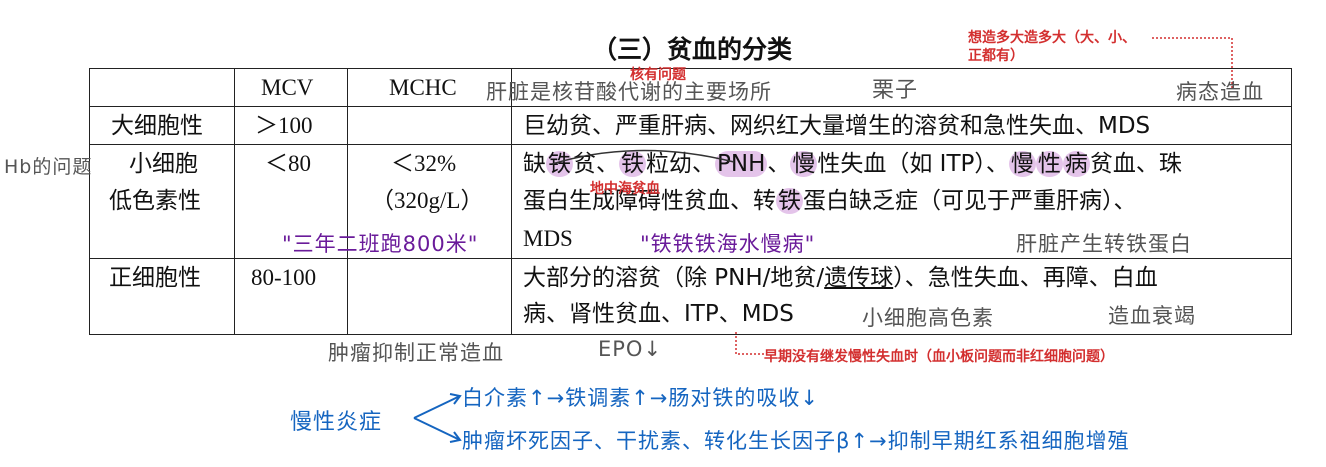  Describe the element at coordinates (380, 244) in the screenshot. I see `mnemonic-class: "三年二班跑800米"` at that location.